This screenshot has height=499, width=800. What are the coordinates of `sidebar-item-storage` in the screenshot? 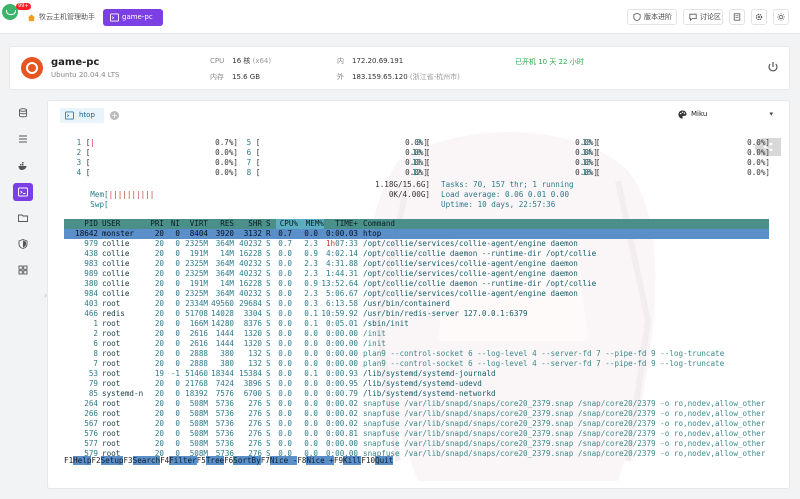 It's located at (23, 113).